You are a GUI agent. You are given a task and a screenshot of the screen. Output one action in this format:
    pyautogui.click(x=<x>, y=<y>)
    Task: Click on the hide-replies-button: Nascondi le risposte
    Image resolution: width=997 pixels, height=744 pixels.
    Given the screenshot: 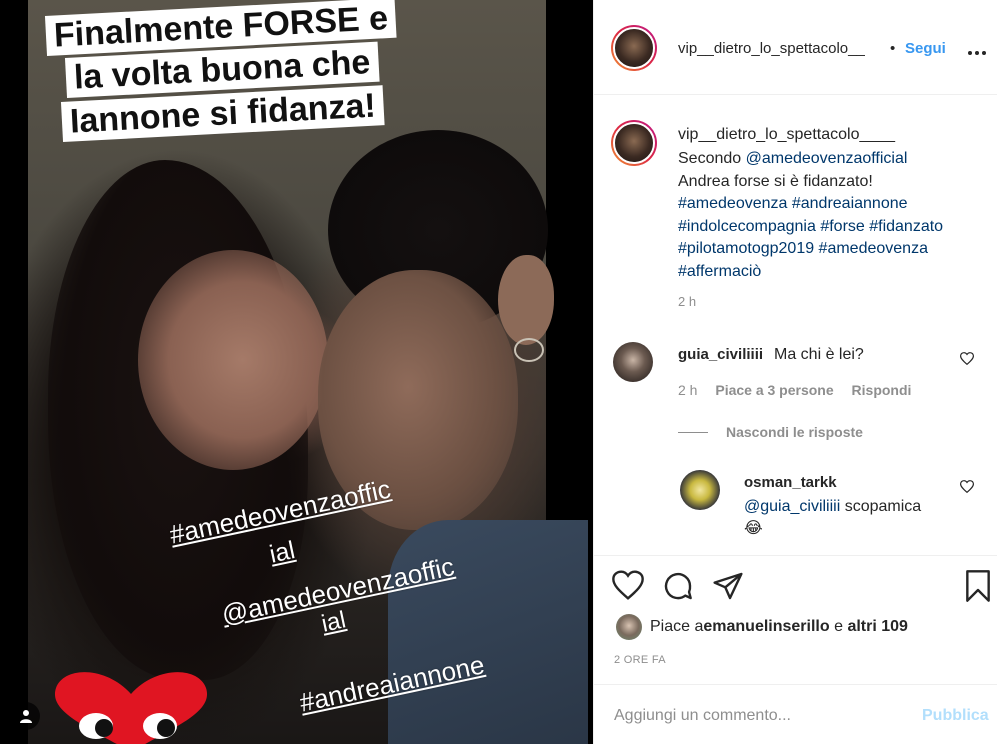 What is the action you would take?
    pyautogui.click(x=770, y=432)
    